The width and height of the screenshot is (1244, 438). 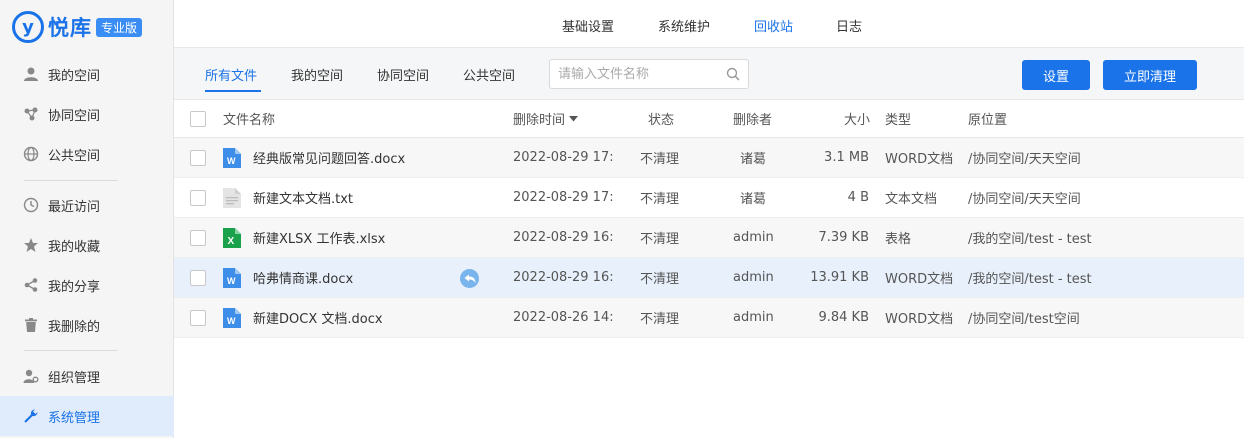 What do you see at coordinates (539, 120) in the screenshot?
I see `col-deleted-time-label: 删除时间` at bounding box center [539, 120].